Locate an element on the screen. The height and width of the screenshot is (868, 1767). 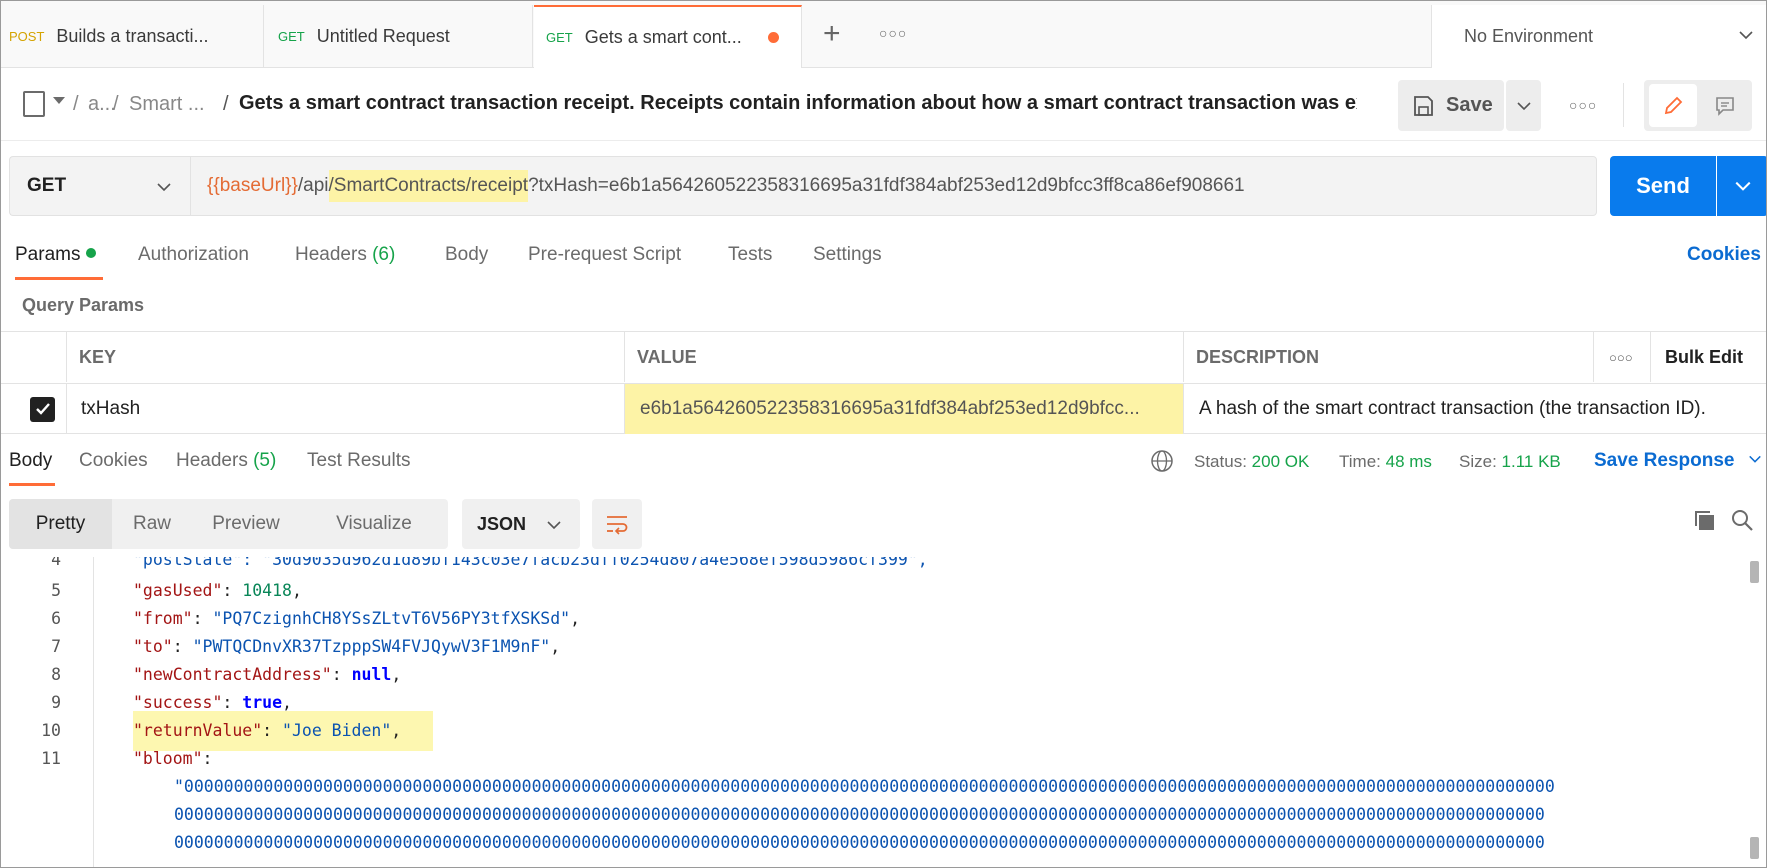
url-variable: {{baseUrl}} is located at coordinates (252, 185).